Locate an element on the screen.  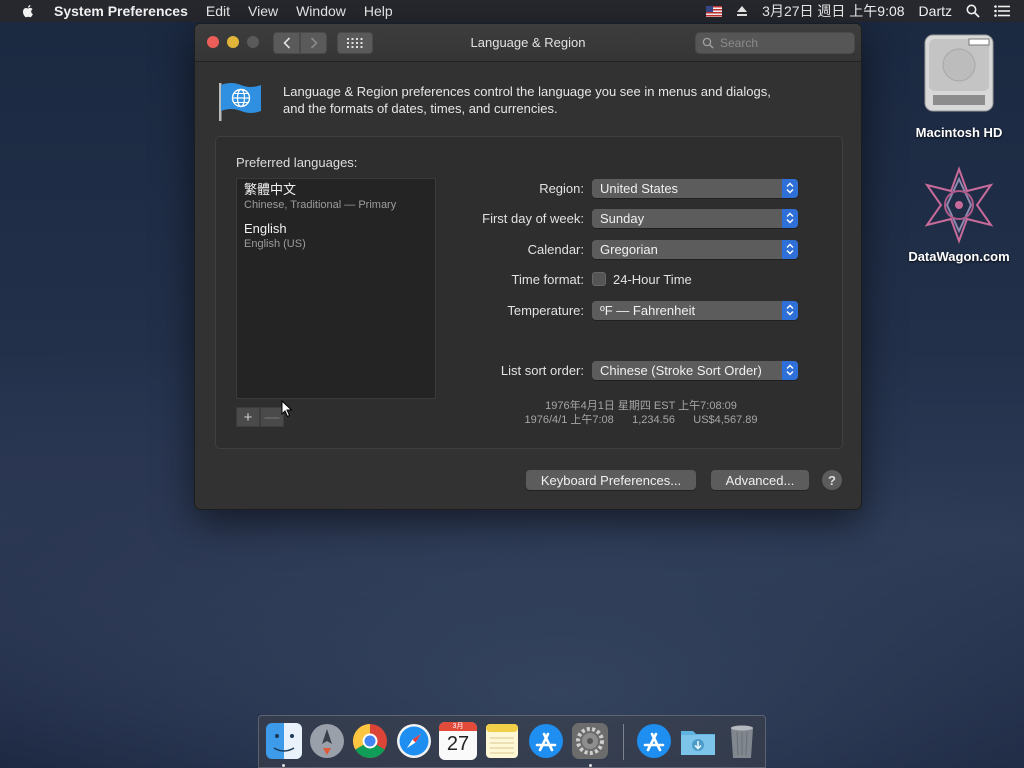
help-button: ? is located at coordinates (832, 480).